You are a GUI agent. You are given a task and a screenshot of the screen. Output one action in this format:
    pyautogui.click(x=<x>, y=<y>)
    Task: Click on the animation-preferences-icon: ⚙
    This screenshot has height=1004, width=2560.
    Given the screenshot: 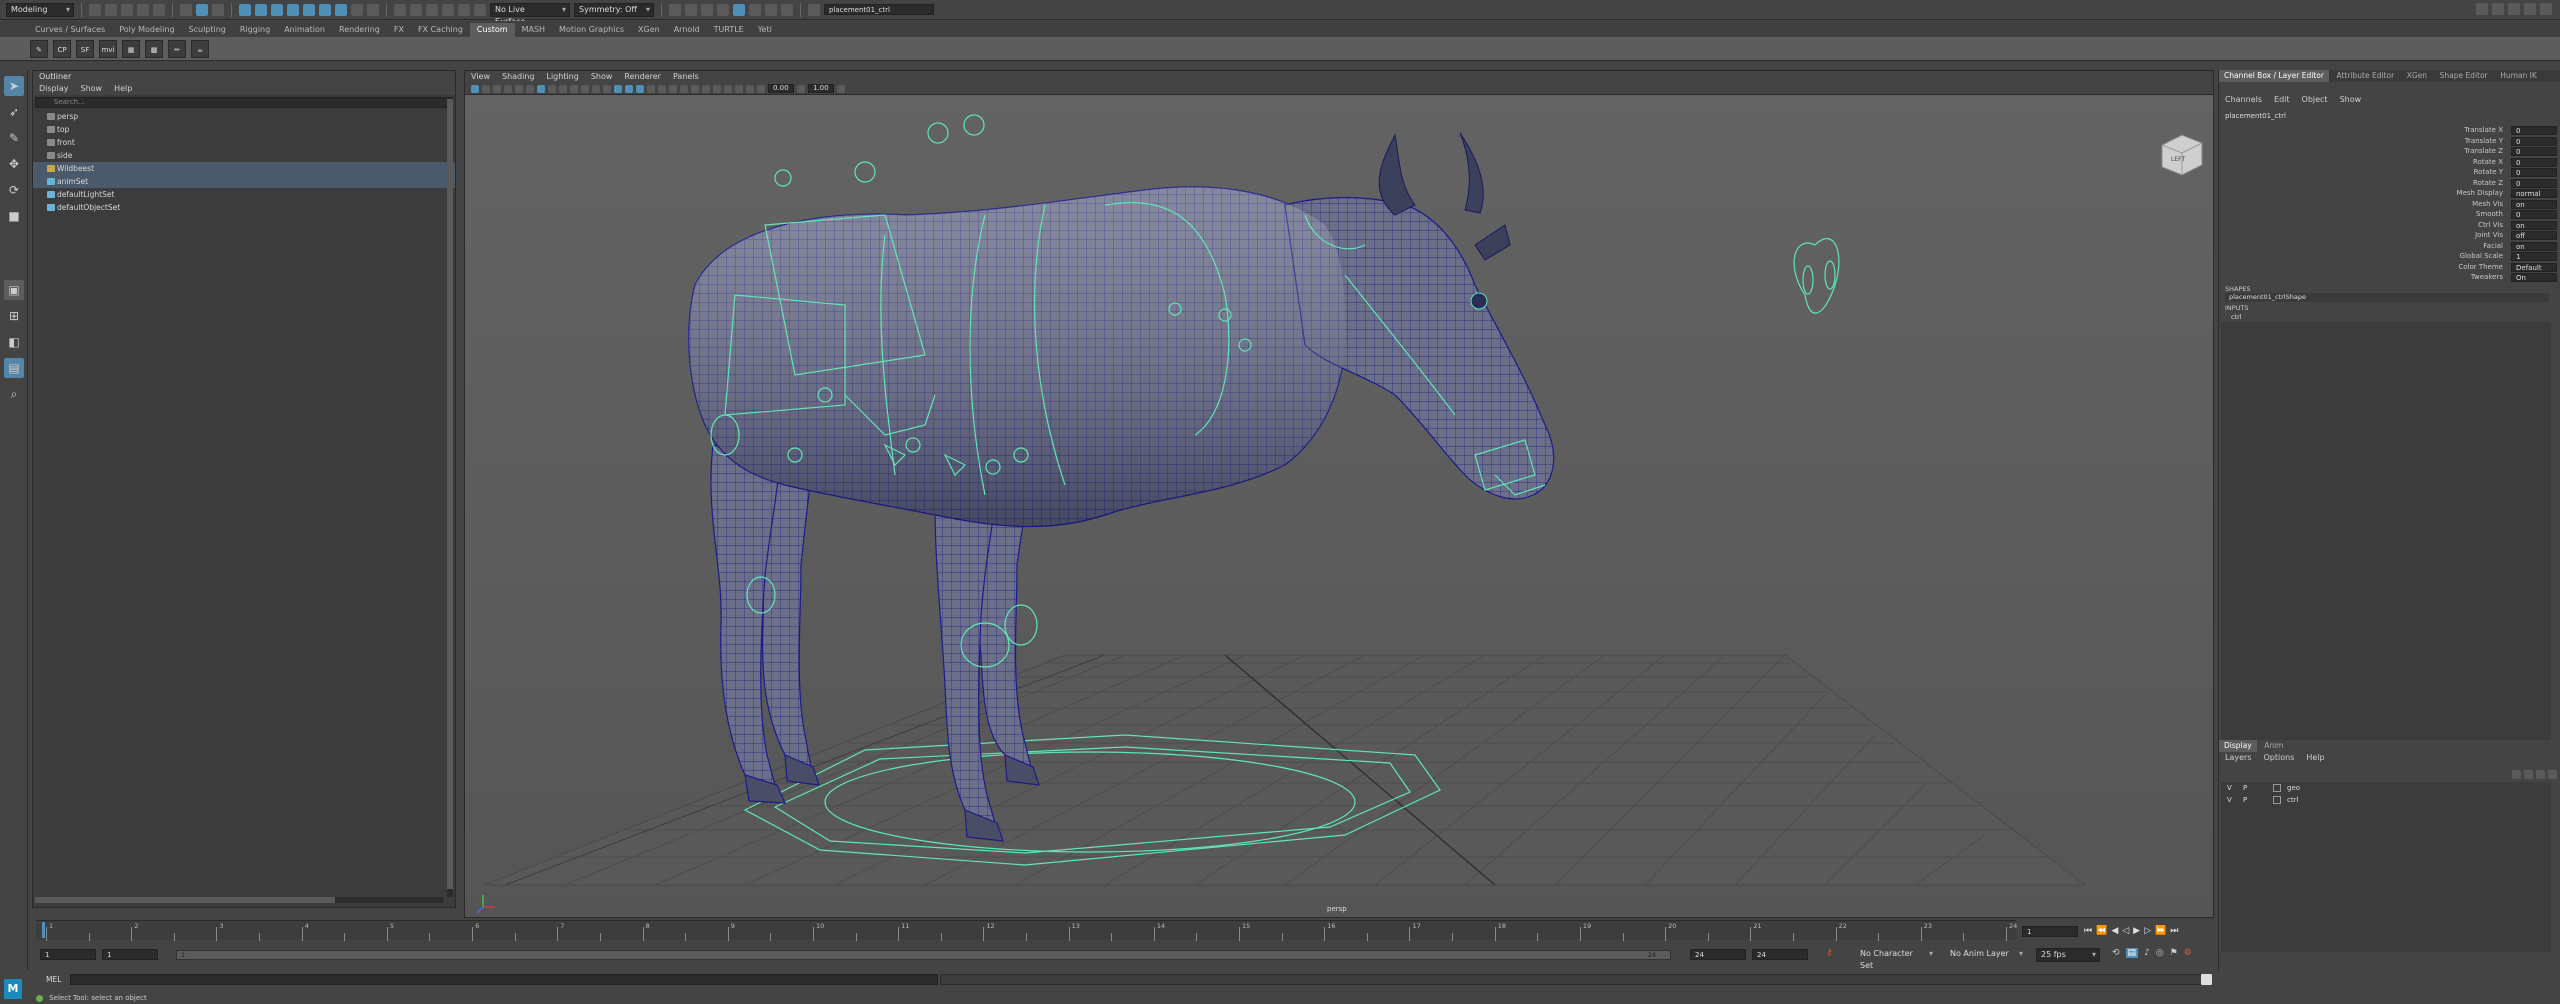 What is the action you would take?
    pyautogui.click(x=2188, y=953)
    